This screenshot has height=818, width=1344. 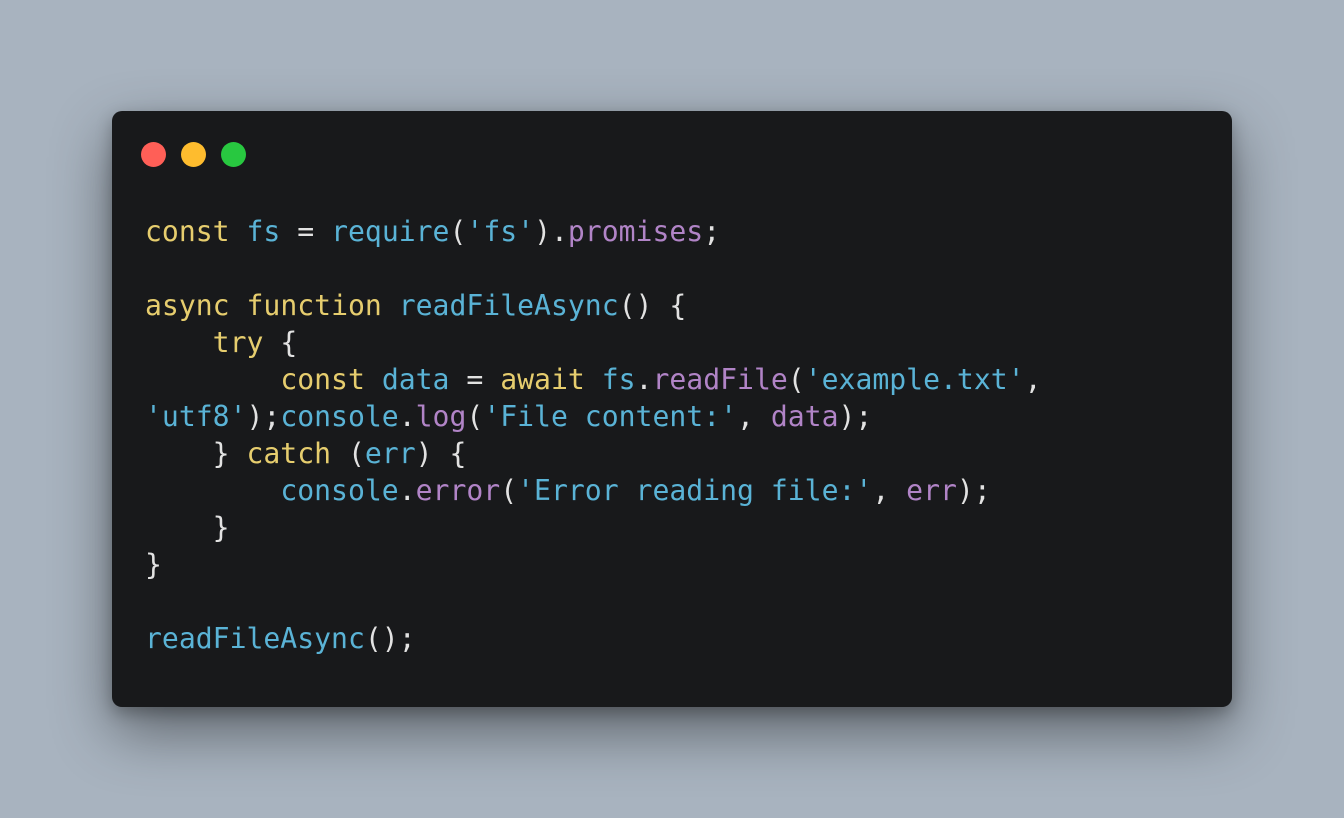 What do you see at coordinates (289, 453) in the screenshot?
I see `code-token: catch` at bounding box center [289, 453].